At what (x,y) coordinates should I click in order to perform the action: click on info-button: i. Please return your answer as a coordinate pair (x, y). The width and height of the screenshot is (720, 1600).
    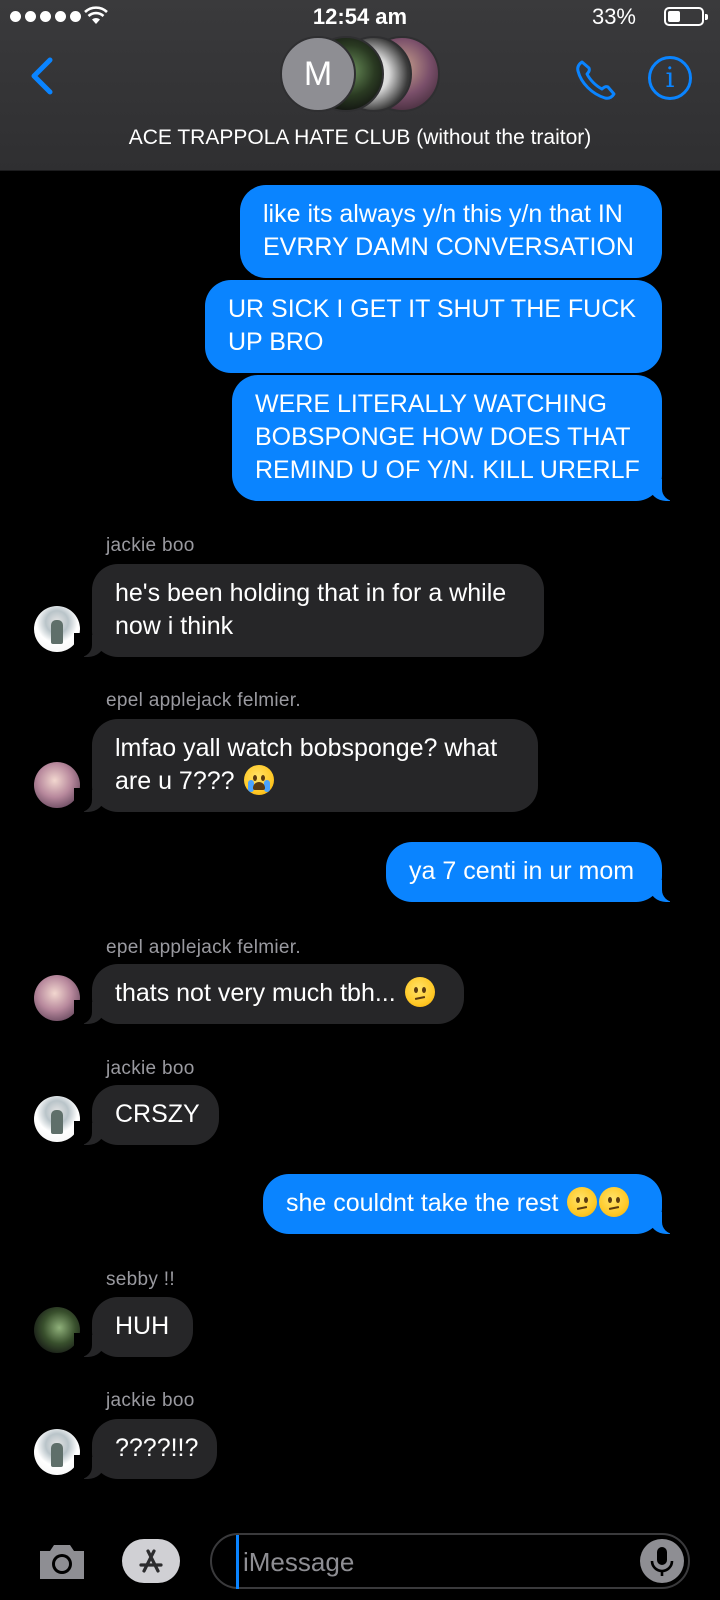
    Looking at the image, I should click on (670, 78).